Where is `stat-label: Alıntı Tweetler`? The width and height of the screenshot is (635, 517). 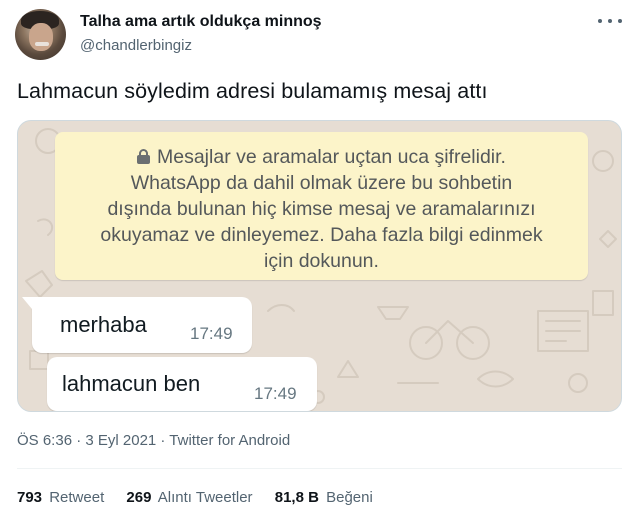 stat-label: Alıntı Tweetler is located at coordinates (205, 497).